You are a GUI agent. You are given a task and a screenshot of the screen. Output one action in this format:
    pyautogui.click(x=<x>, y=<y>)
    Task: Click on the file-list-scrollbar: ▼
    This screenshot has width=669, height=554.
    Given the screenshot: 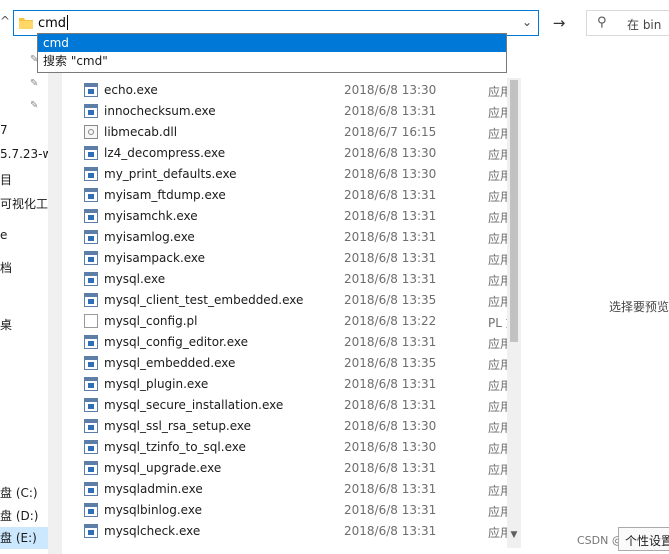 What is the action you would take?
    pyautogui.click(x=514, y=313)
    